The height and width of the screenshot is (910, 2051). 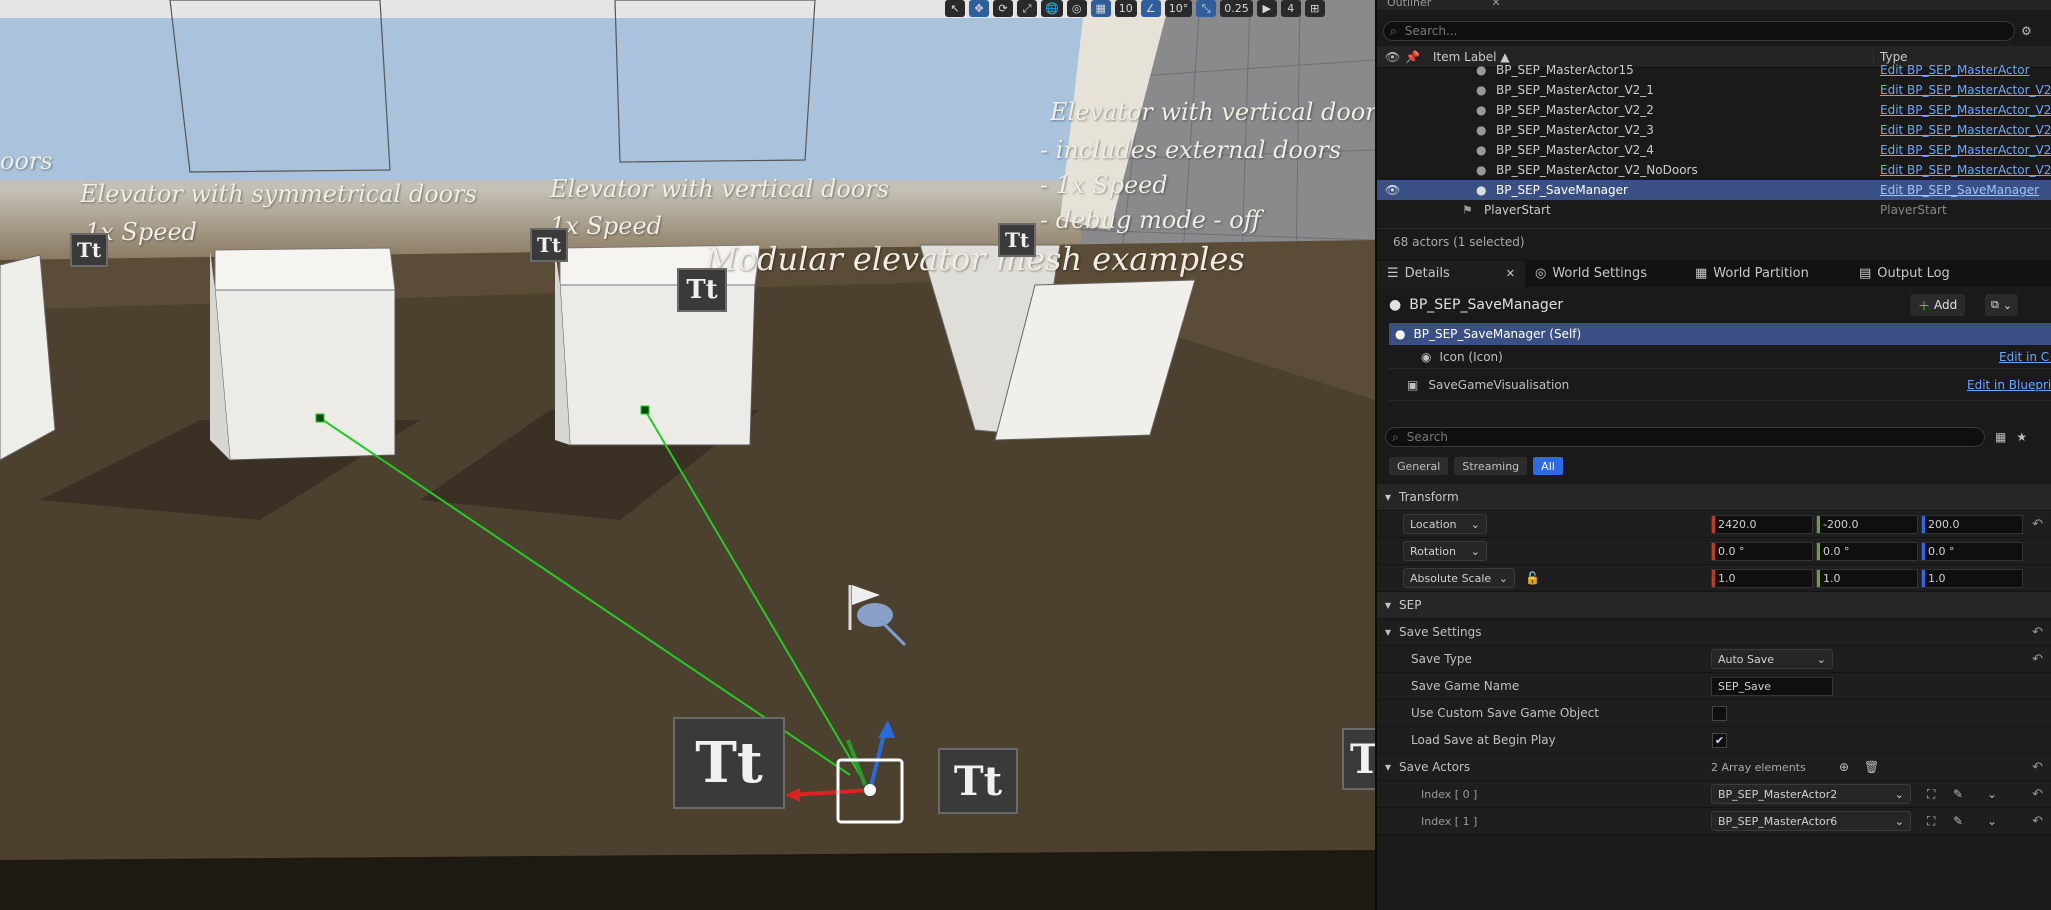 I want to click on save-actor-1-dropdown: BP_SEP_MasterActor6 ⌄, so click(x=1811, y=821).